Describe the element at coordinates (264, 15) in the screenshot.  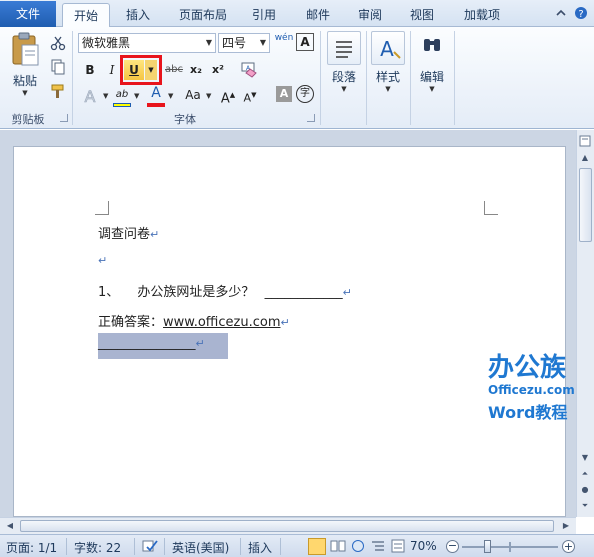
I see `tab-references: 引用` at that location.